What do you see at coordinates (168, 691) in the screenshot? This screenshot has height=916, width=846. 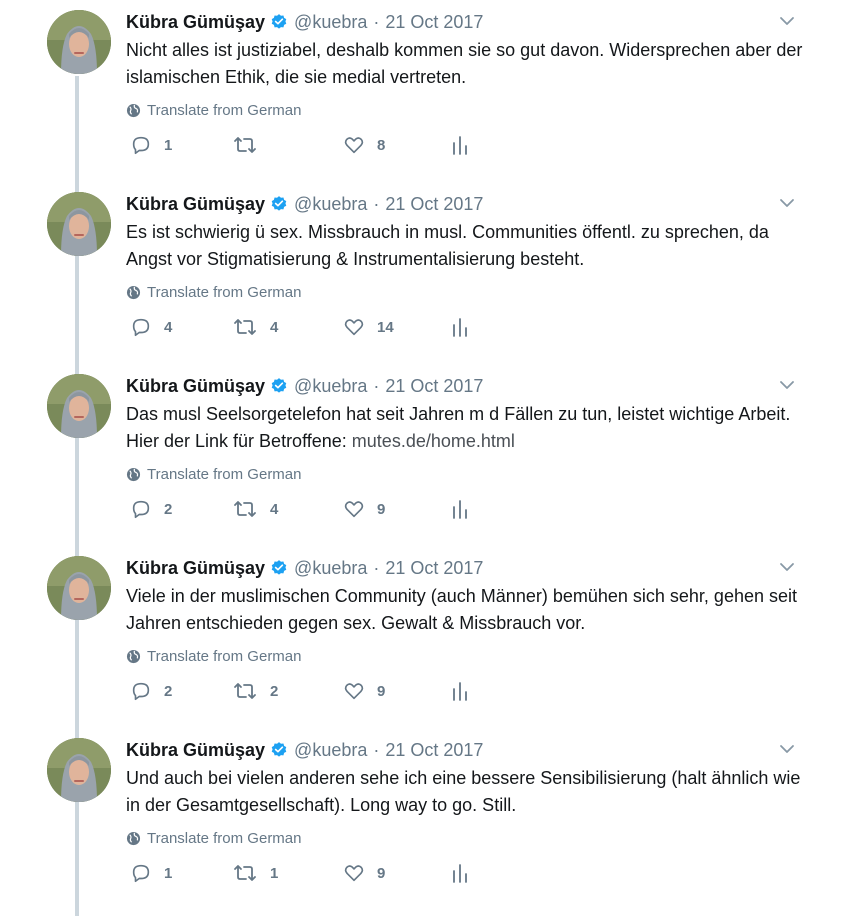 I see `reply-count: 2` at bounding box center [168, 691].